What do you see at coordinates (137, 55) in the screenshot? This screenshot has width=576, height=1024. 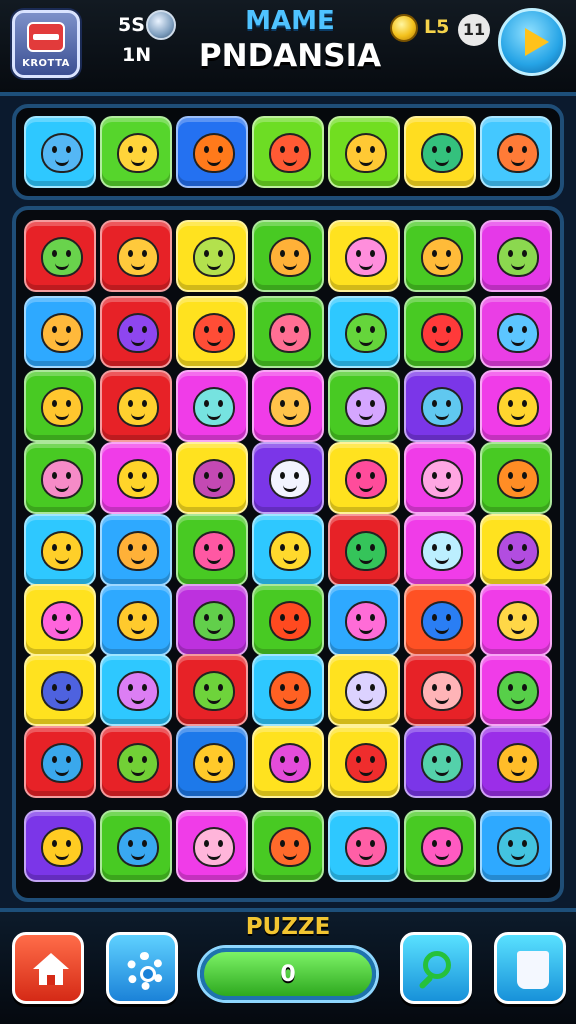 I see `stat-bottom-value: 1N` at bounding box center [137, 55].